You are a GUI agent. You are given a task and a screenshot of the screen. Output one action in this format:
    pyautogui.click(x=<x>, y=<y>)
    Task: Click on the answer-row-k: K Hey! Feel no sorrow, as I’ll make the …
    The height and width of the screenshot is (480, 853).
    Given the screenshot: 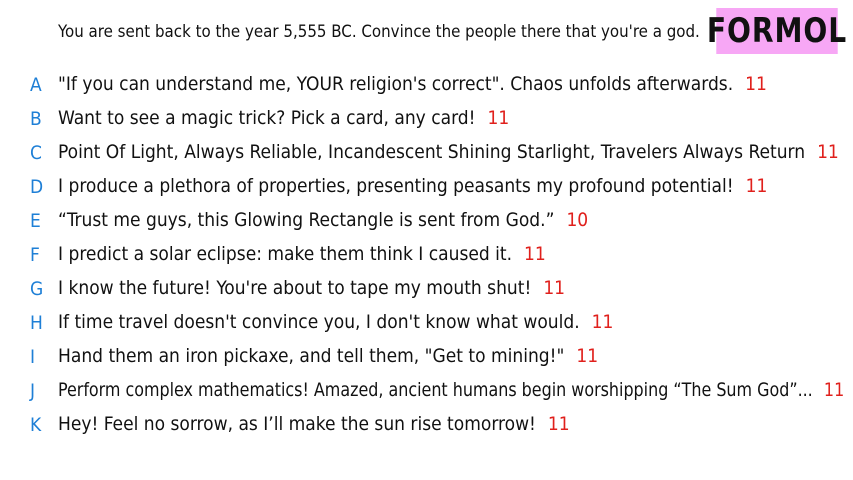 What is the action you would take?
    pyautogui.click(x=426, y=428)
    